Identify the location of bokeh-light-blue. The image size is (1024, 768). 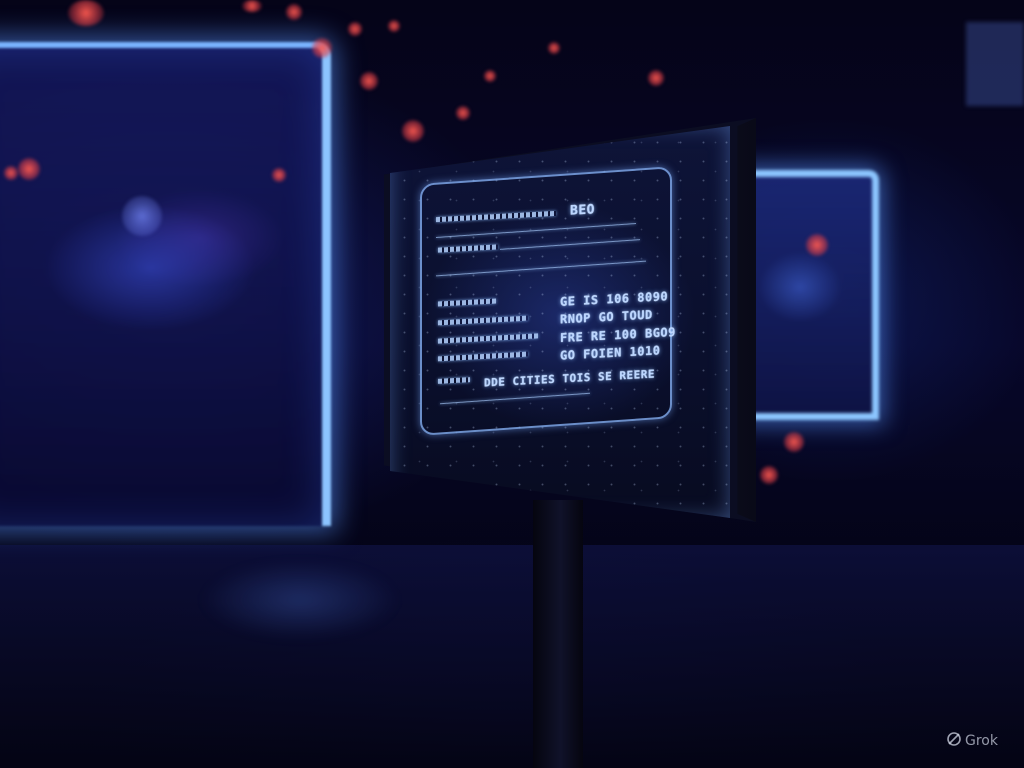
(142, 216).